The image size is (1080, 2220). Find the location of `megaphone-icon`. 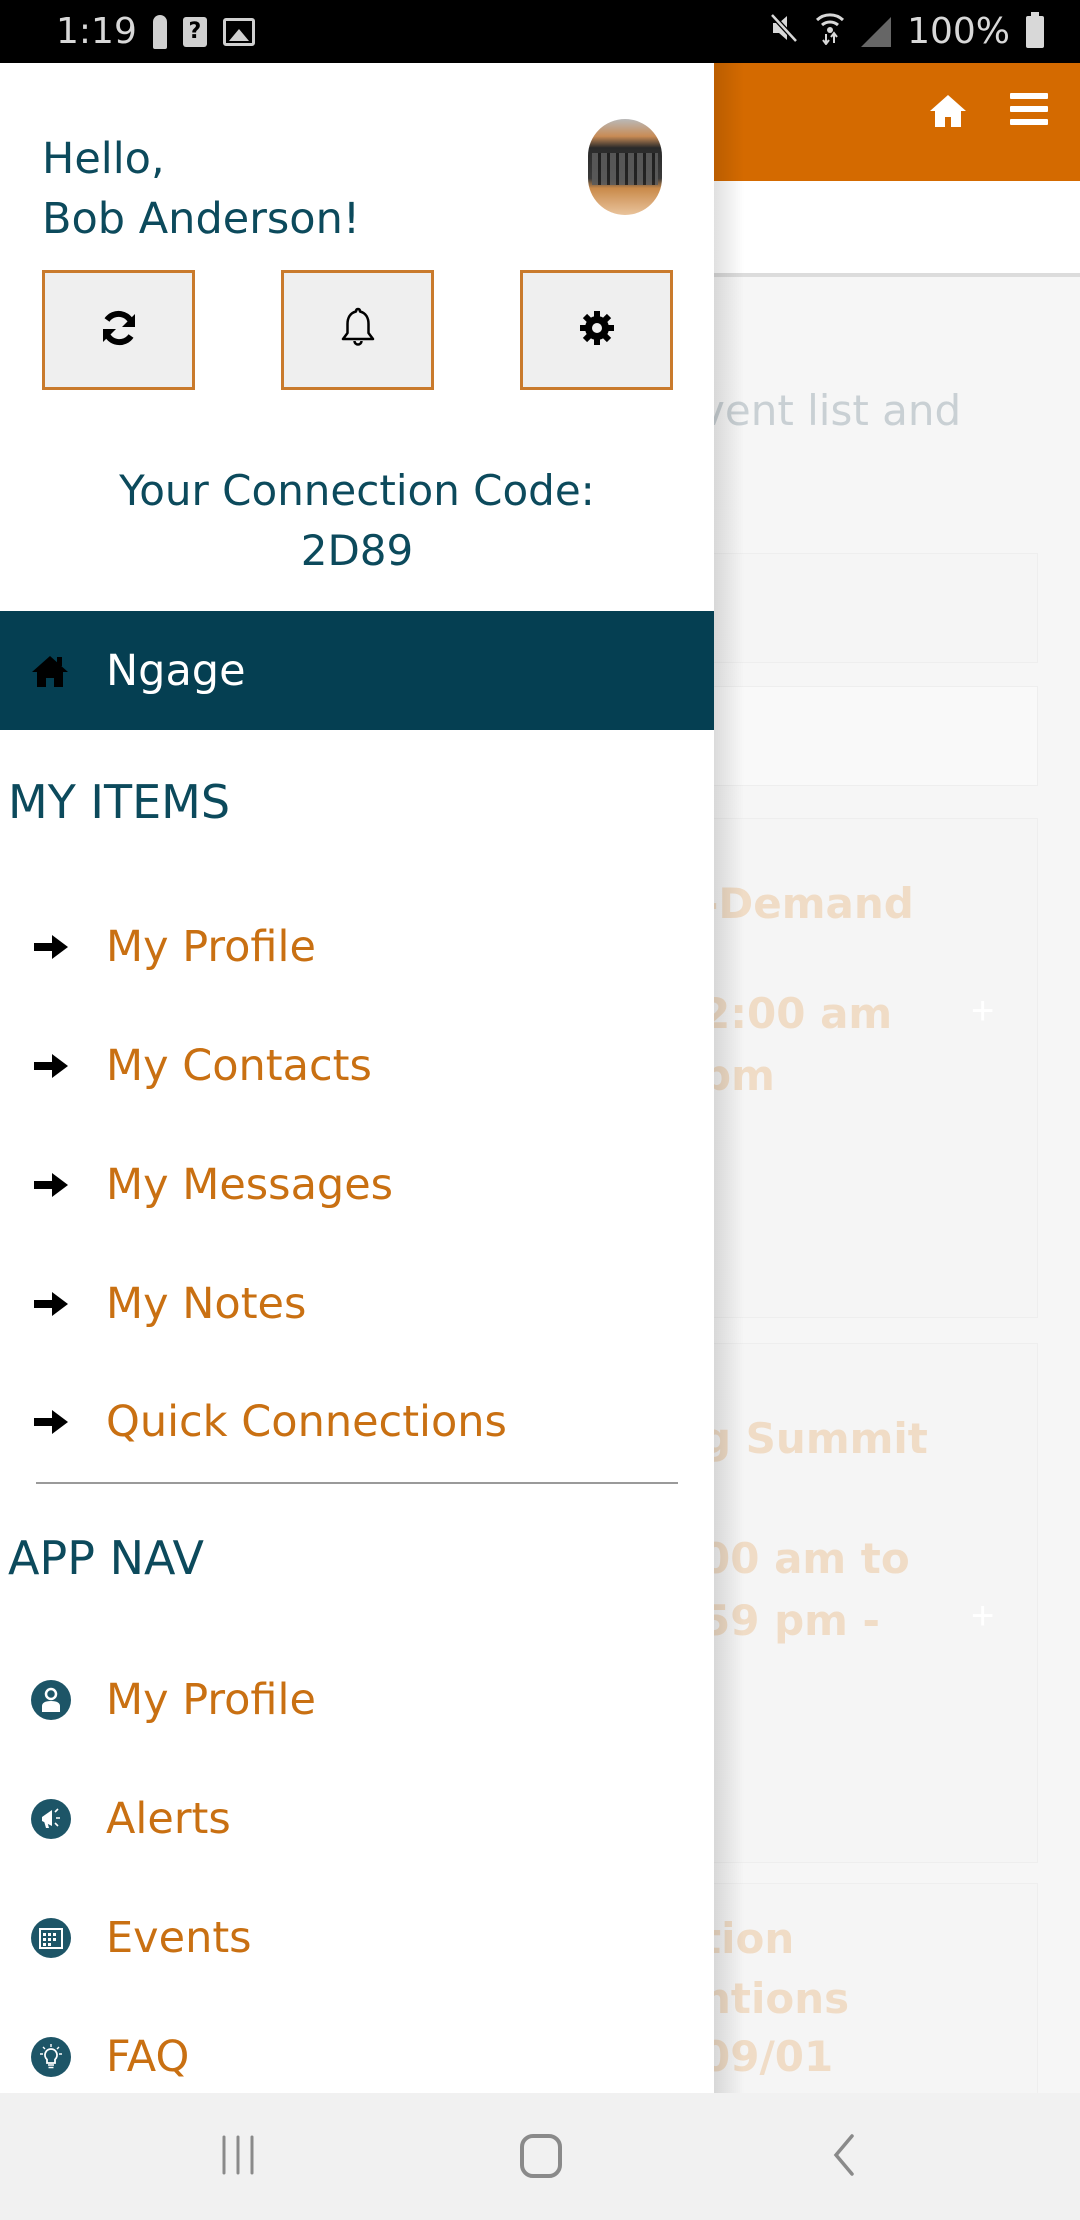

megaphone-icon is located at coordinates (51, 1819).